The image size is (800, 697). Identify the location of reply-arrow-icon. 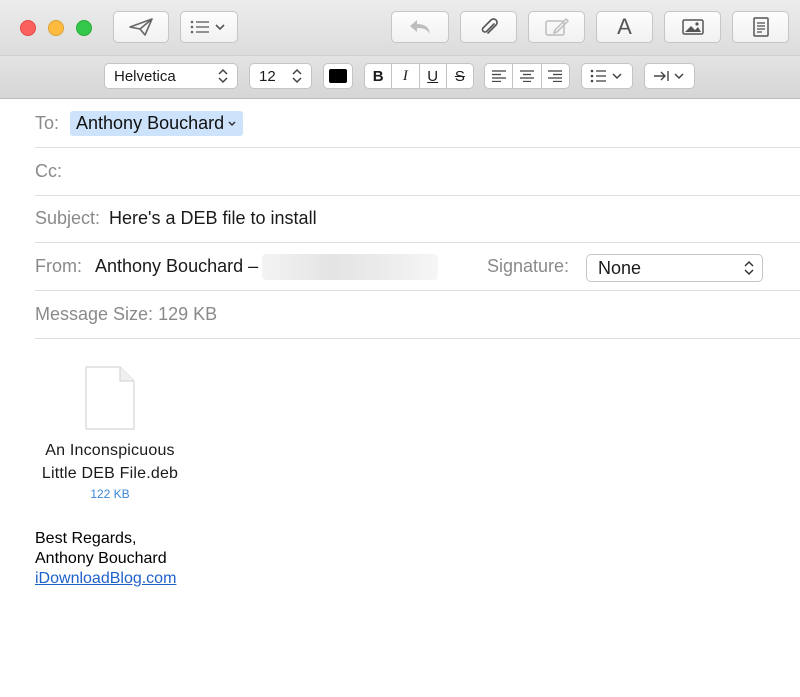
(420, 27).